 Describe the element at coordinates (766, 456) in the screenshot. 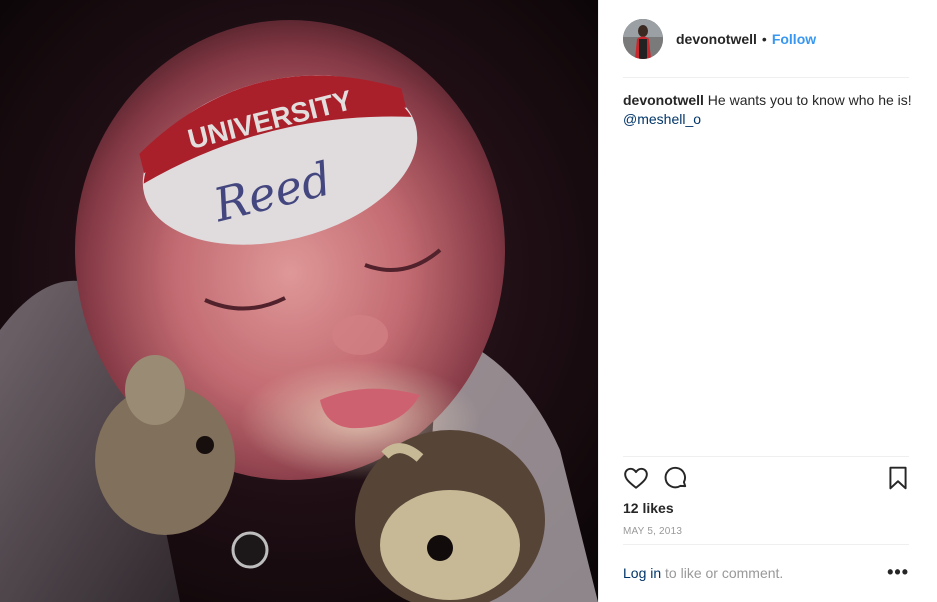

I see `actions-divider` at that location.